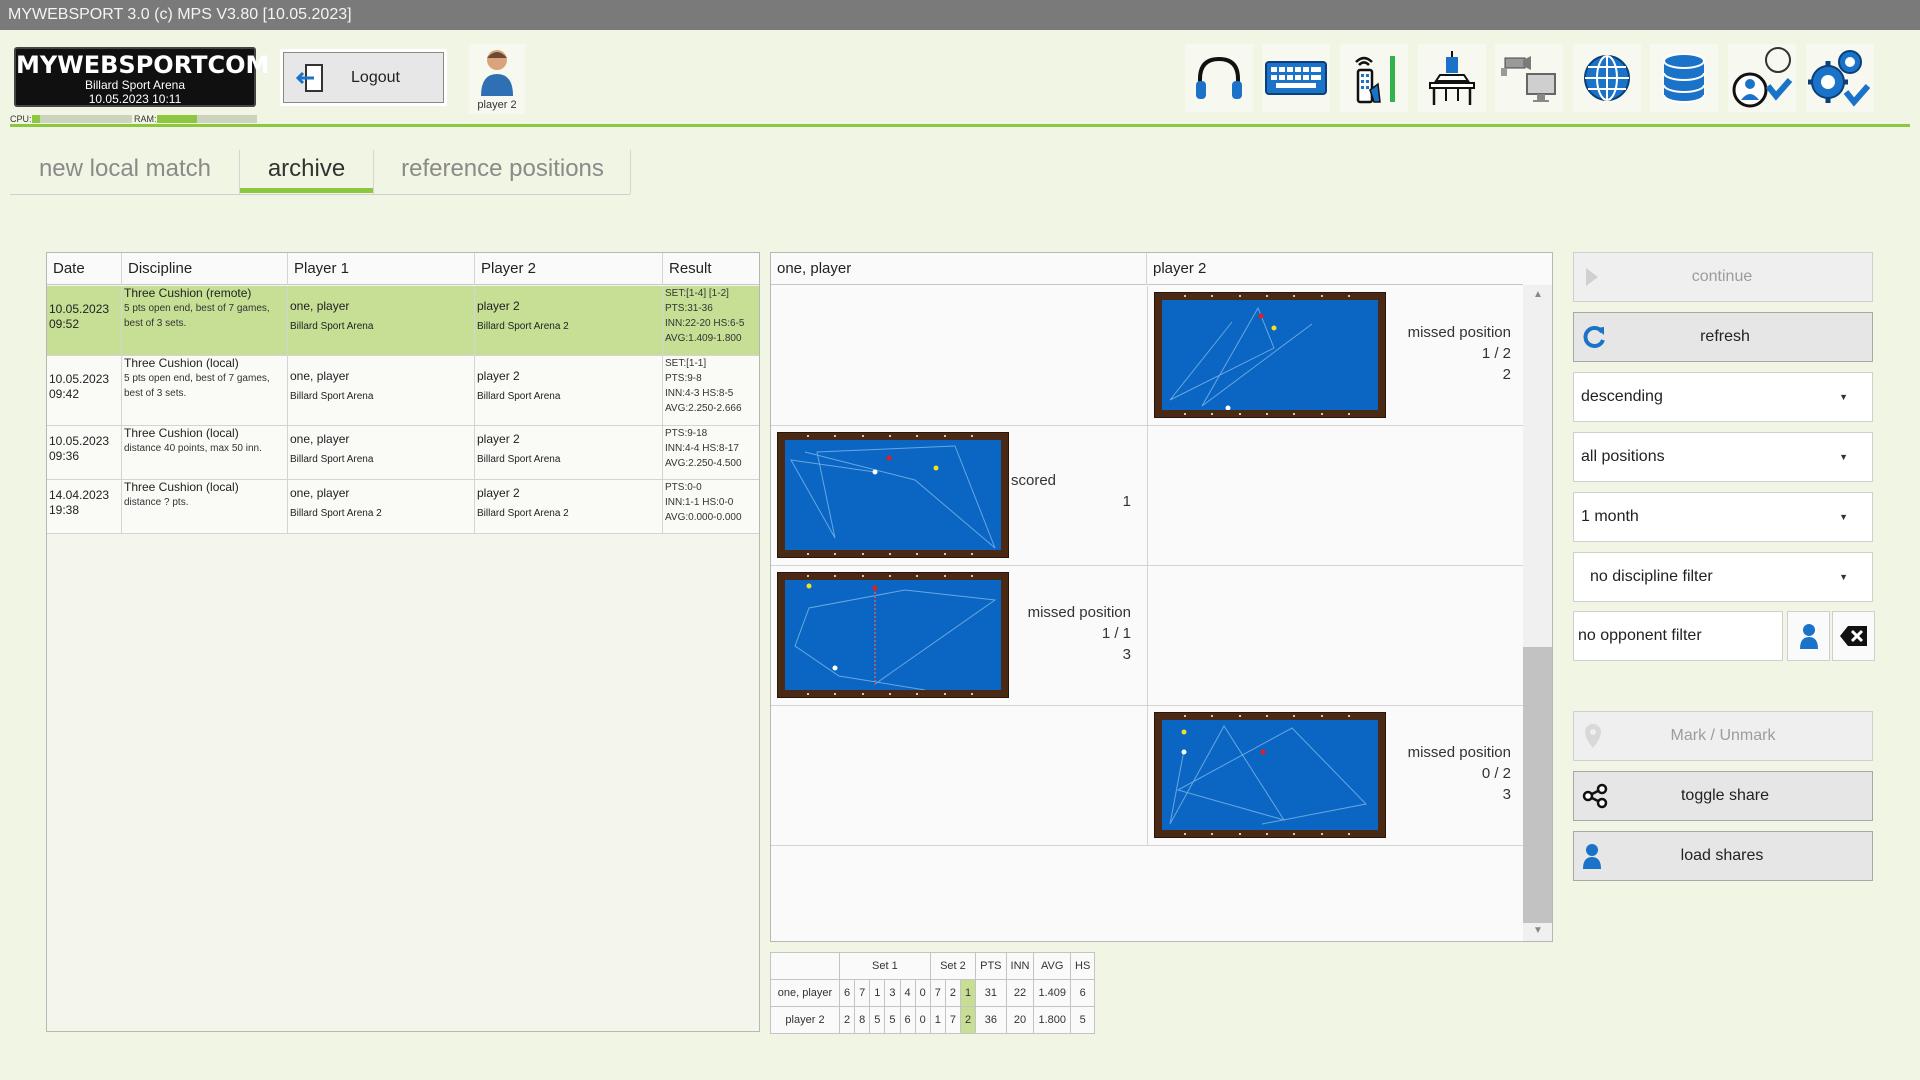 The height and width of the screenshot is (1080, 1920). Describe the element at coordinates (1723, 736) in the screenshot. I see `mark-unmark-button: Mark / Unmark` at that location.